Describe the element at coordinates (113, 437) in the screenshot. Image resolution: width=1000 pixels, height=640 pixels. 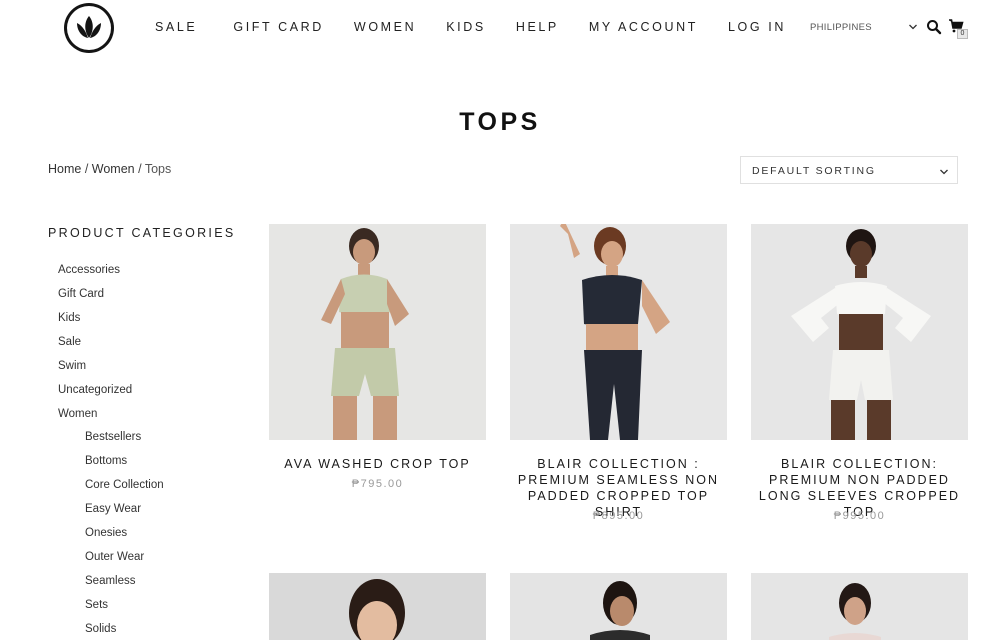
I see `subcategory-bestsellers: Bestsellers` at that location.